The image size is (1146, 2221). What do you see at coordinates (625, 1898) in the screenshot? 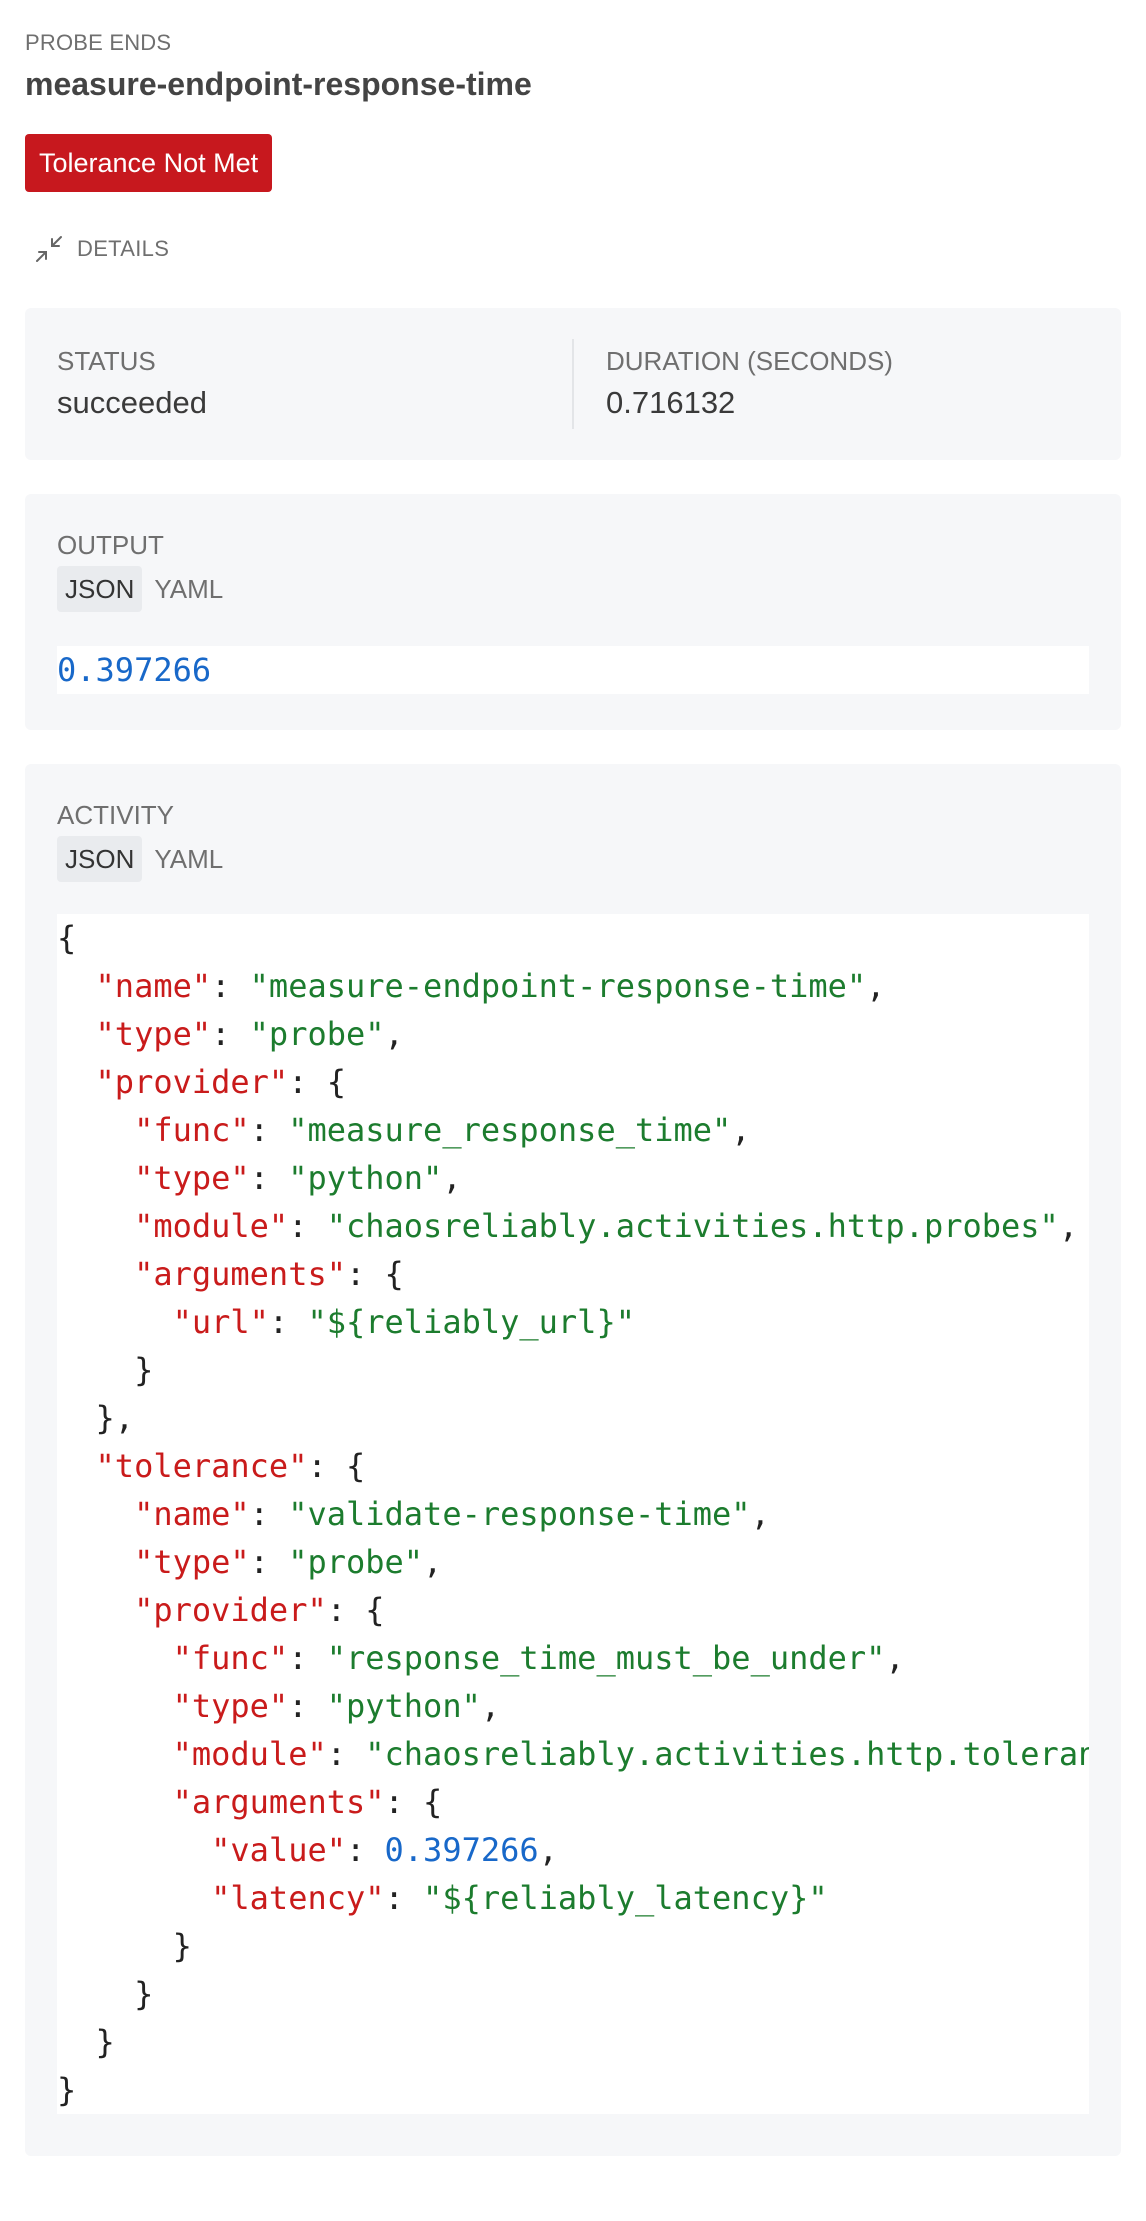
I see `json-string: "${reliably_latency}"` at bounding box center [625, 1898].